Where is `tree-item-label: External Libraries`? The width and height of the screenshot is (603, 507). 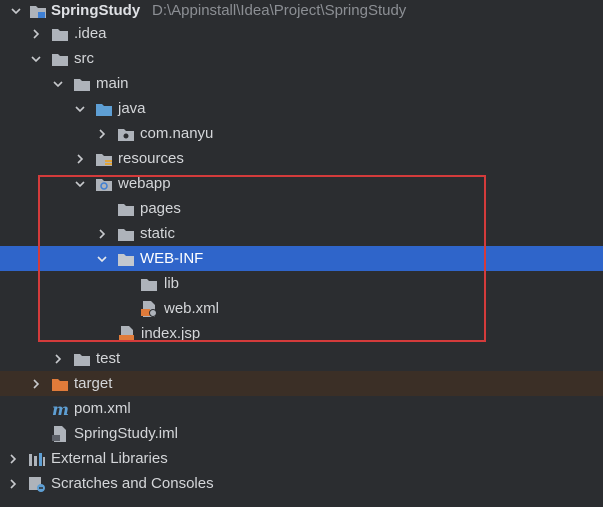 tree-item-label: External Libraries is located at coordinates (109, 458).